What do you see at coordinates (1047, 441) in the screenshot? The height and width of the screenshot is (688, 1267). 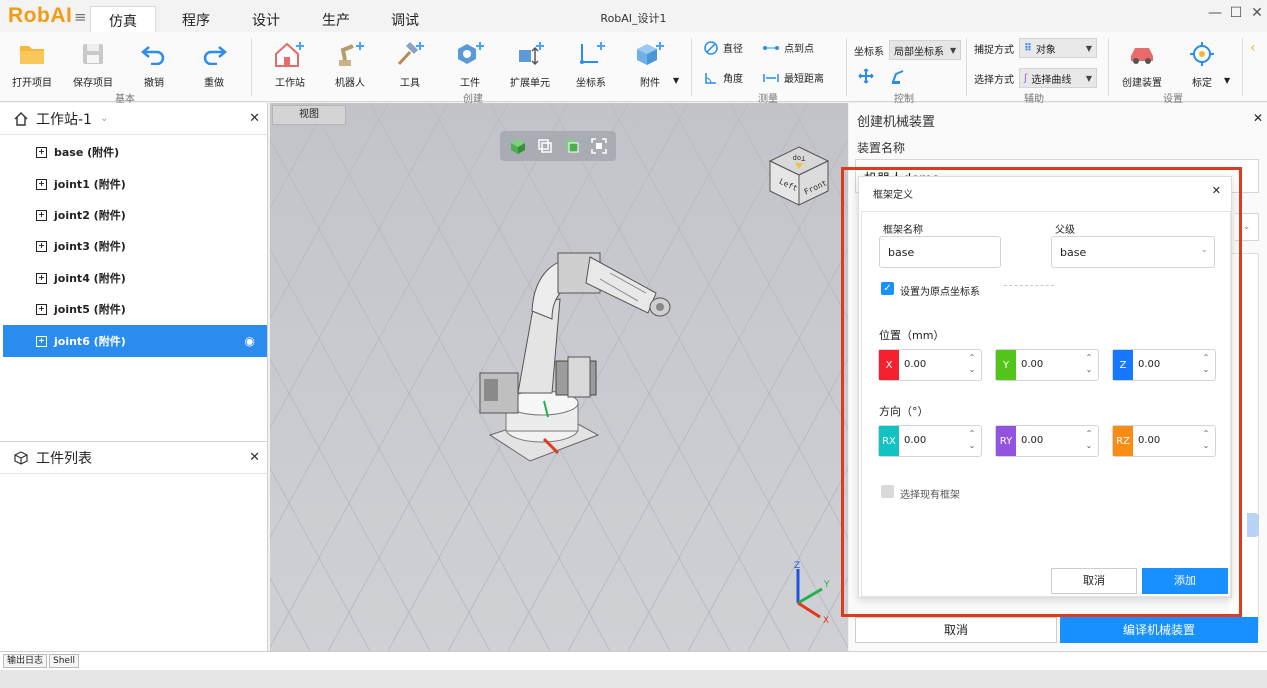 I see `orientation-ry-field: RY 0.00 ⌃ ⌄` at bounding box center [1047, 441].